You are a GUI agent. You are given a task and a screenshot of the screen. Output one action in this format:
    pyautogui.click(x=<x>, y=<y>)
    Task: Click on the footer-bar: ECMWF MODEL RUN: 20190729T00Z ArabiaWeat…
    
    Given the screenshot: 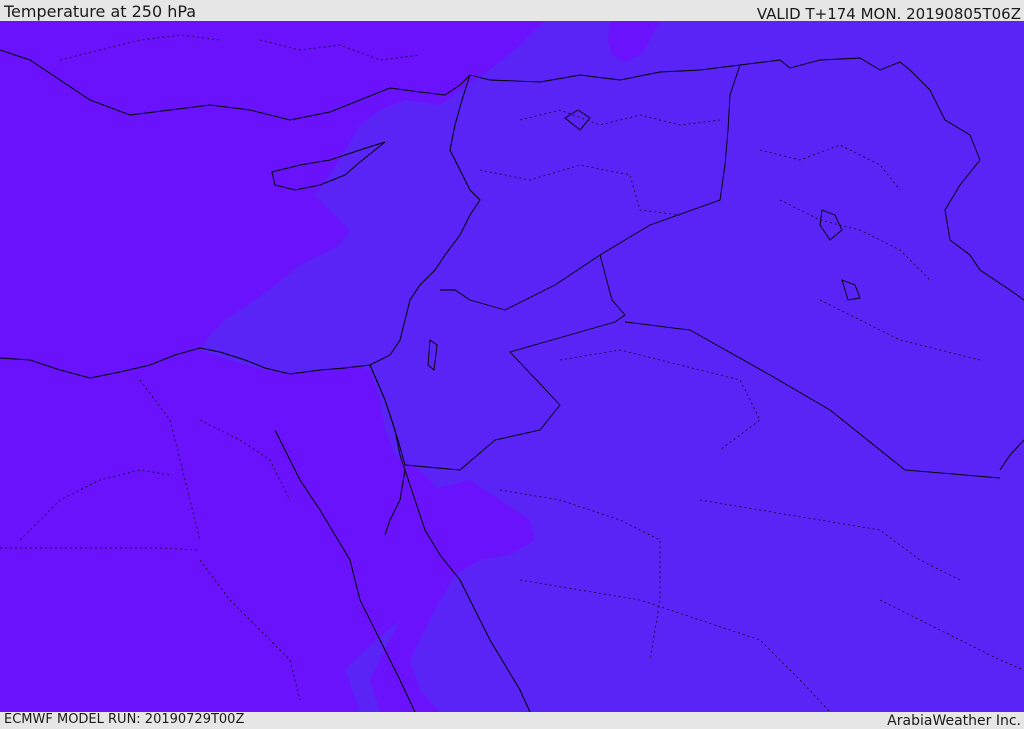 What is the action you would take?
    pyautogui.click(x=512, y=720)
    